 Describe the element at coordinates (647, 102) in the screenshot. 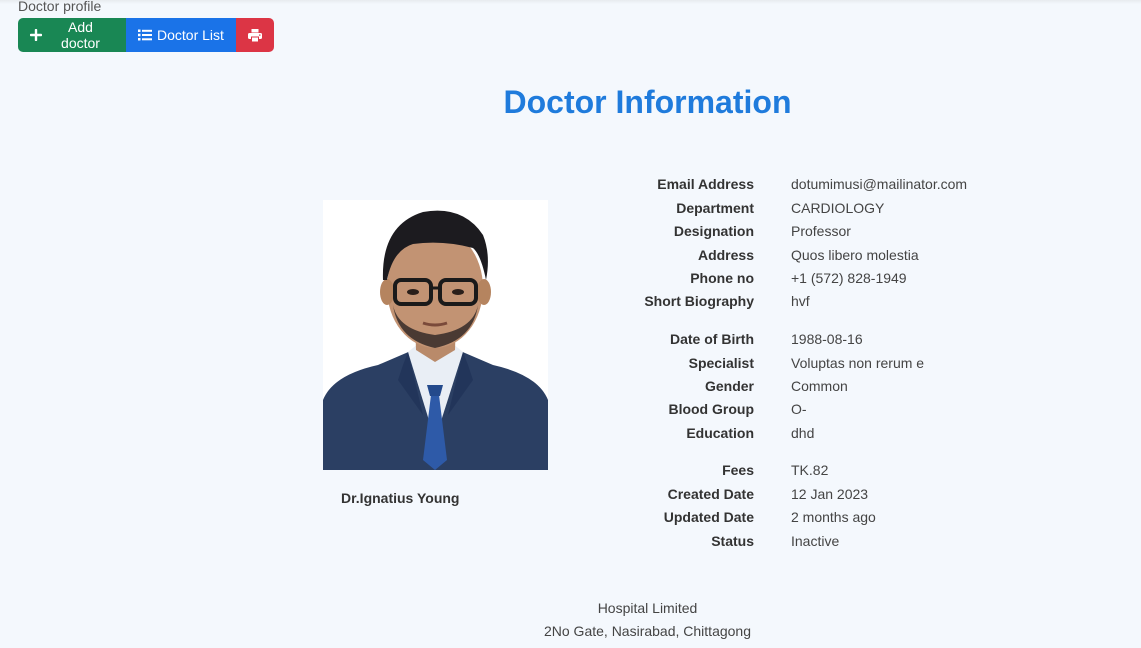

I see `page-title: Doctor Information` at that location.